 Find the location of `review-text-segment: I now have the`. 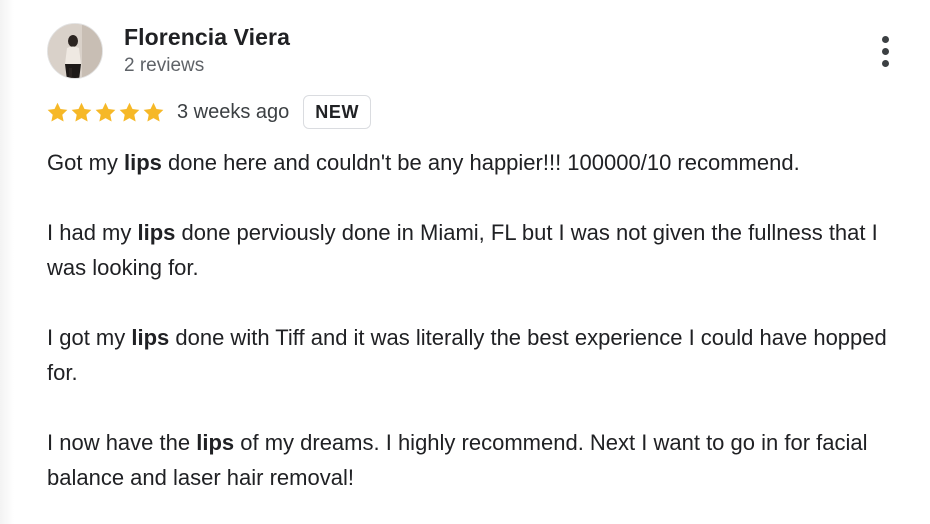

review-text-segment: I now have the is located at coordinates (122, 442).